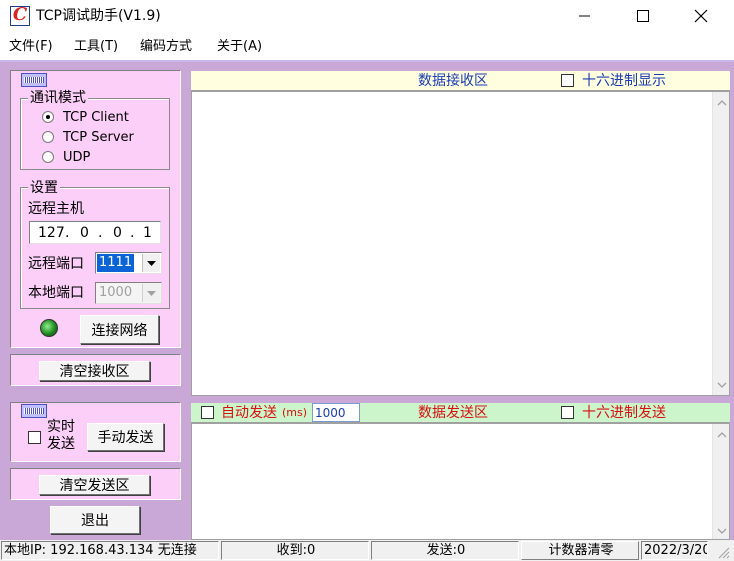 This screenshot has width=734, height=561. Describe the element at coordinates (119, 329) in the screenshot. I see `connect-button: 连接网络` at that location.